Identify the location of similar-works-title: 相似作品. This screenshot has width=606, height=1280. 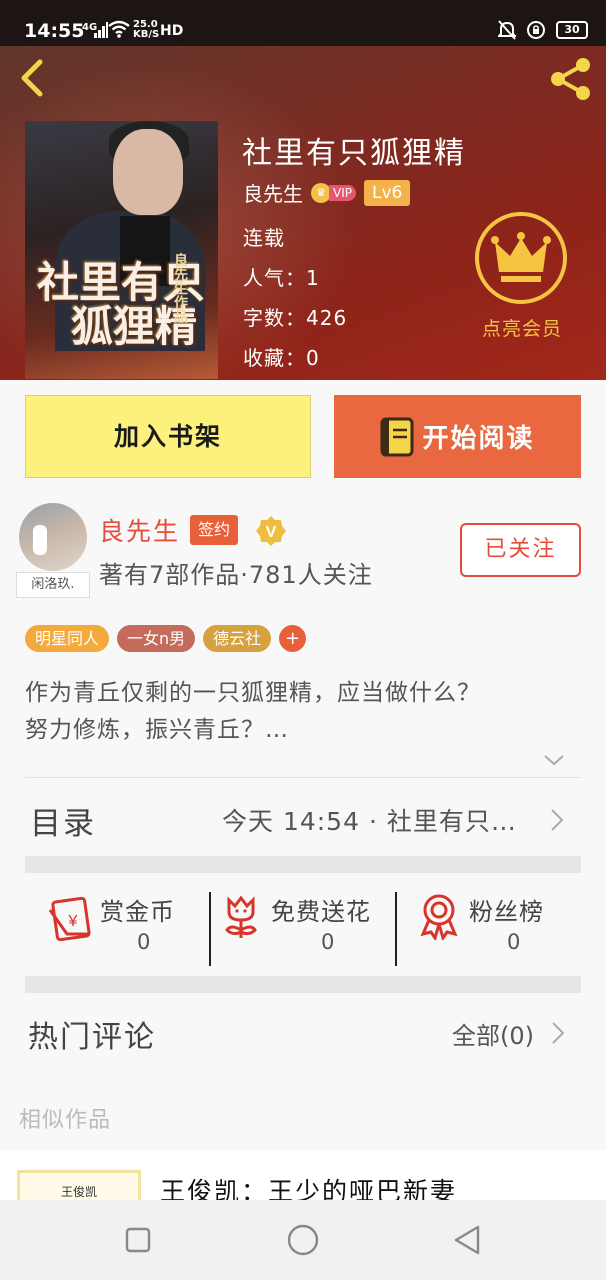
(65, 1120).